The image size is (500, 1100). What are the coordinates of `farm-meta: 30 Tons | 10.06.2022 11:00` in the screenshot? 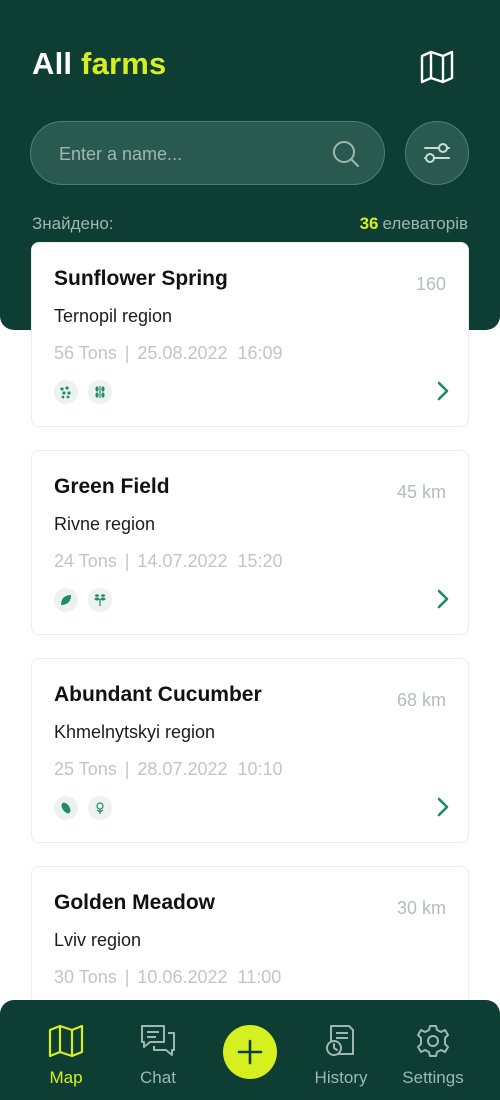 It's located at (167, 977).